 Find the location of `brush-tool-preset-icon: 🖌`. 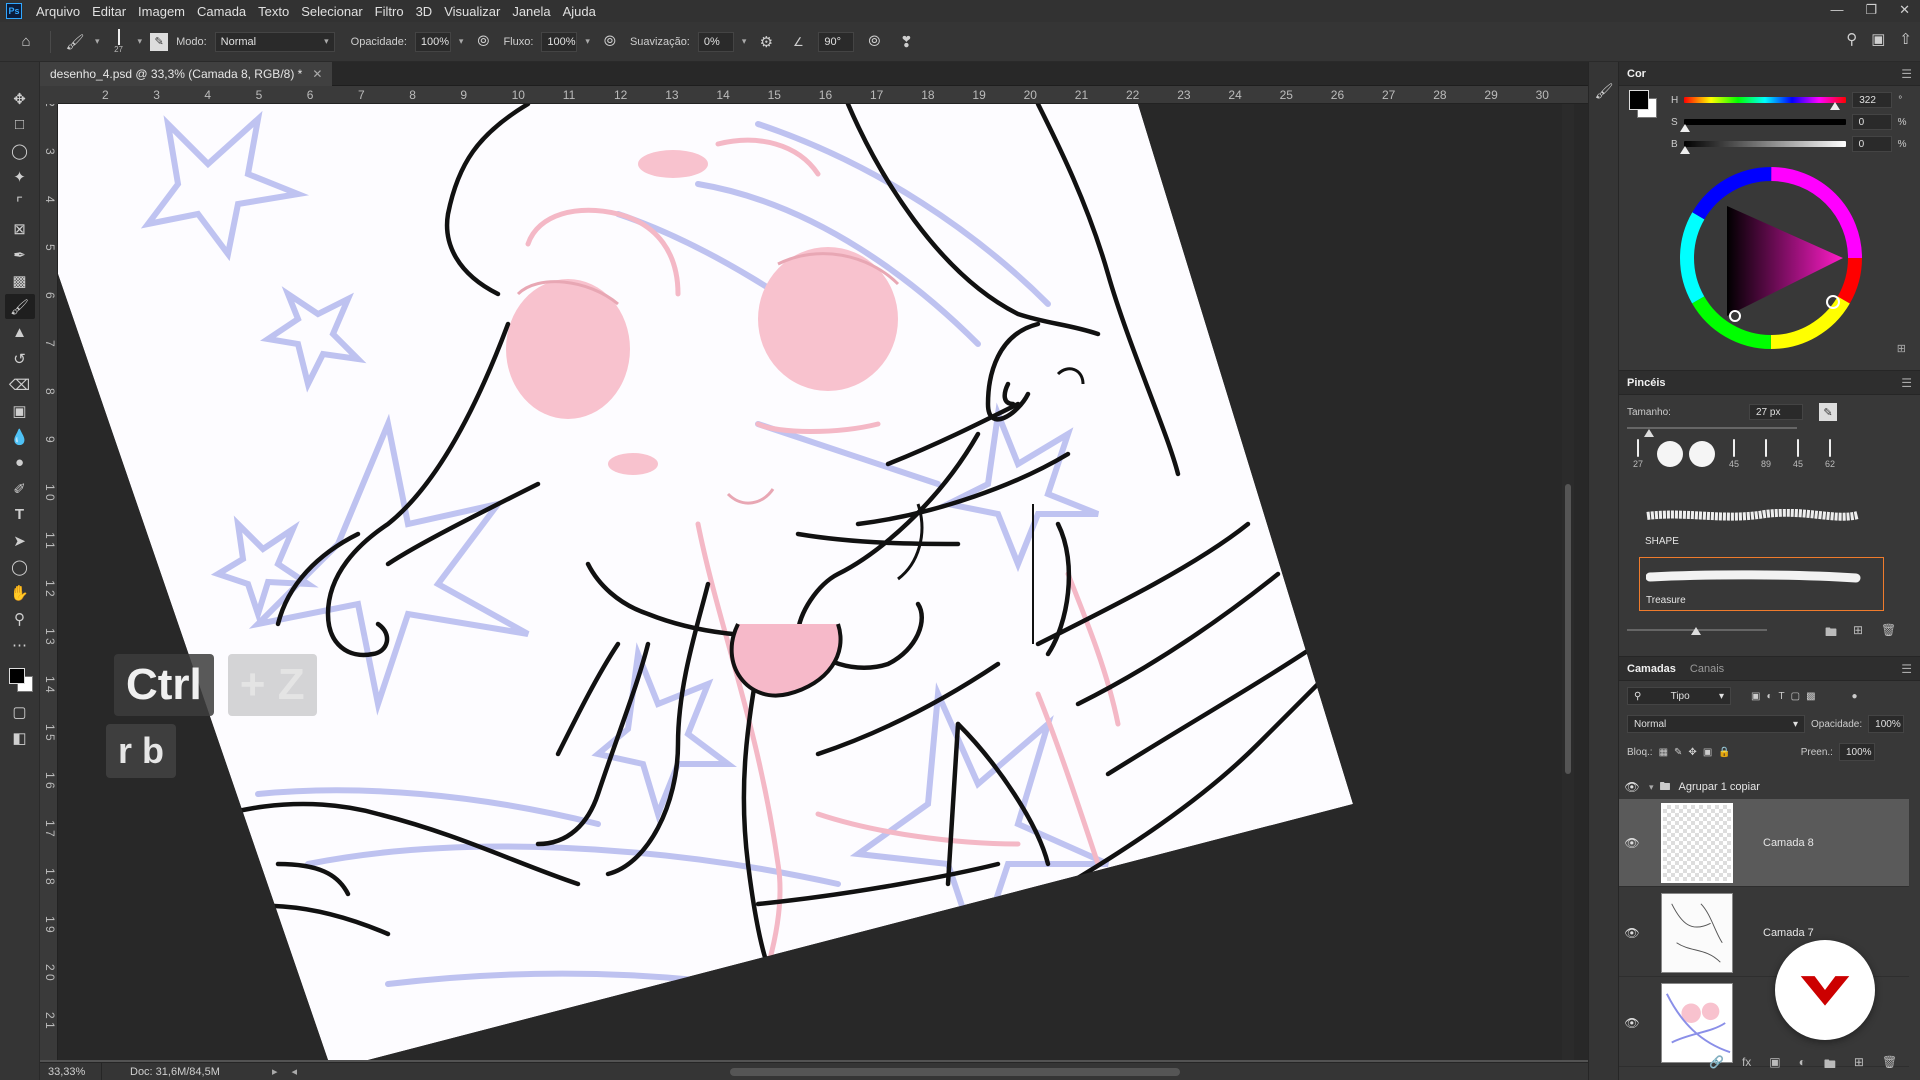

brush-tool-preset-icon: 🖌 is located at coordinates (75, 42).